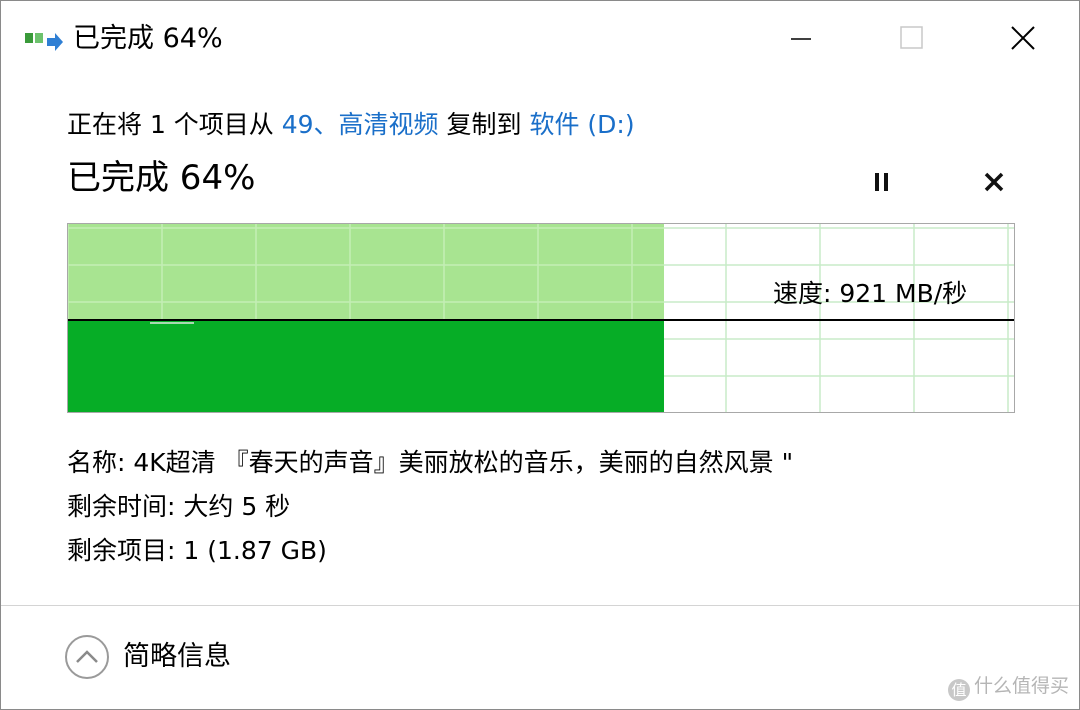  Describe the element at coordinates (177, 657) in the screenshot. I see `fewer-details-label: 简略信息` at that location.